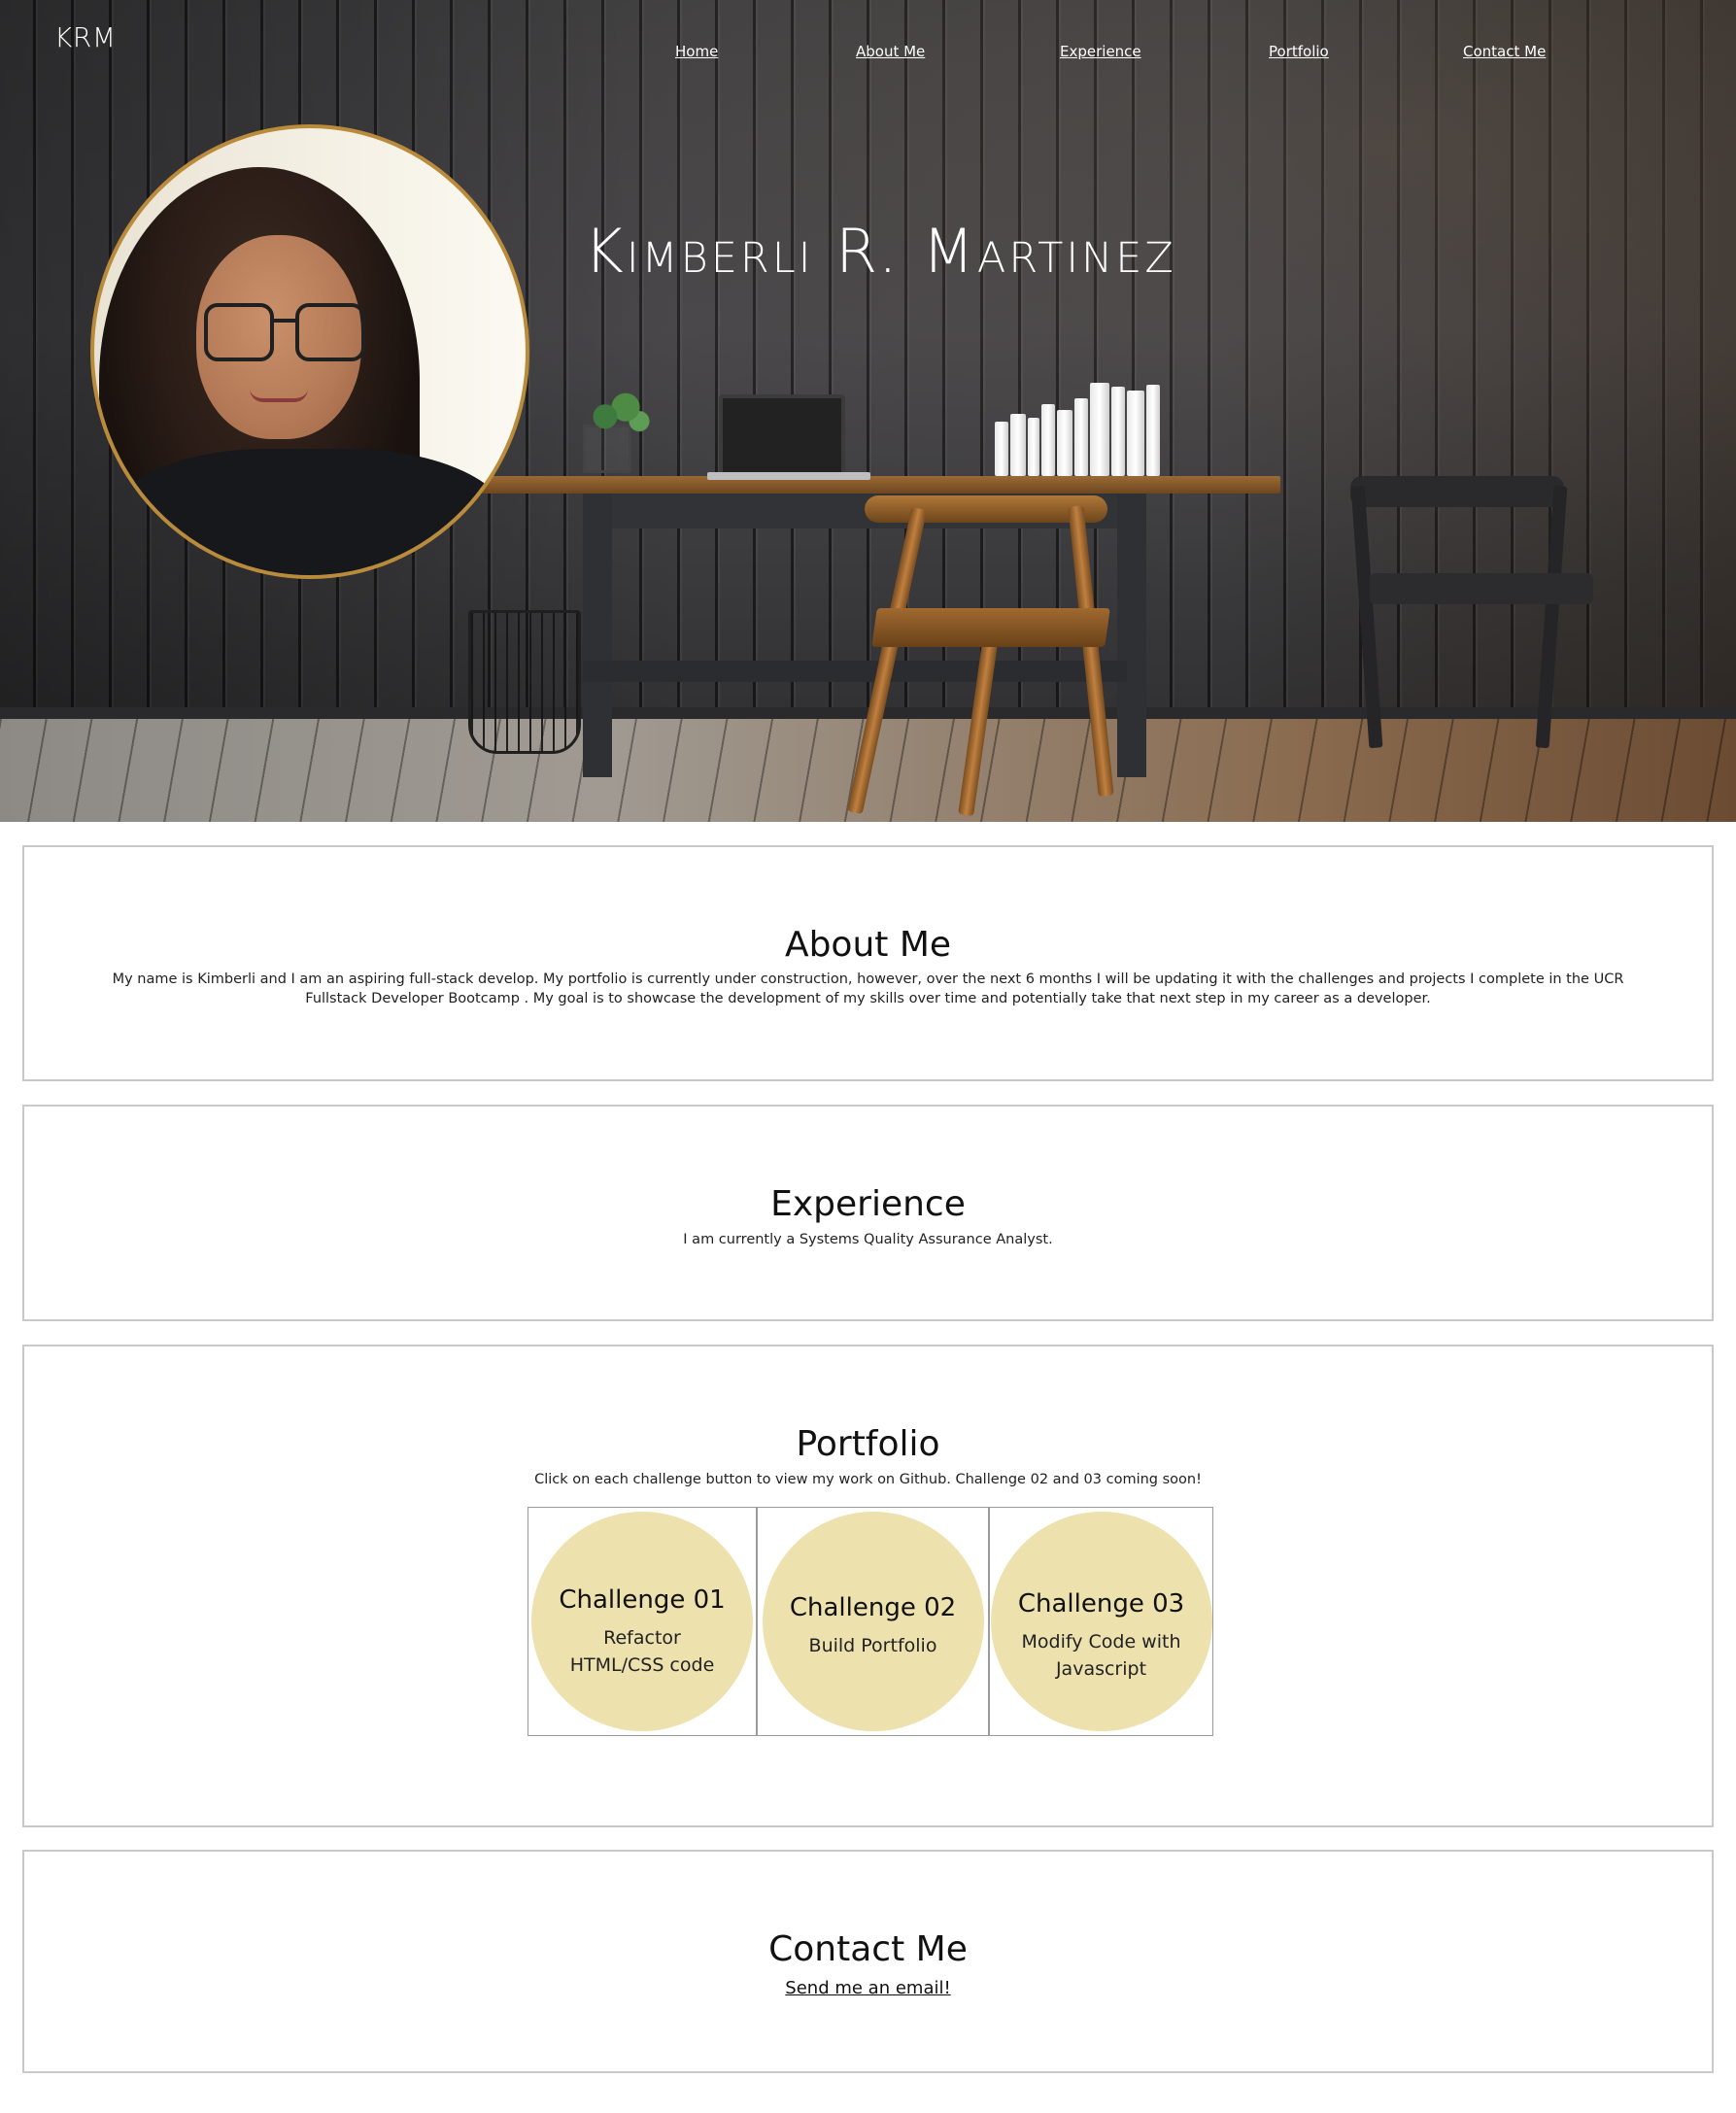  What do you see at coordinates (1299, 52) in the screenshot?
I see `nav-portfolio: Portfolio` at bounding box center [1299, 52].